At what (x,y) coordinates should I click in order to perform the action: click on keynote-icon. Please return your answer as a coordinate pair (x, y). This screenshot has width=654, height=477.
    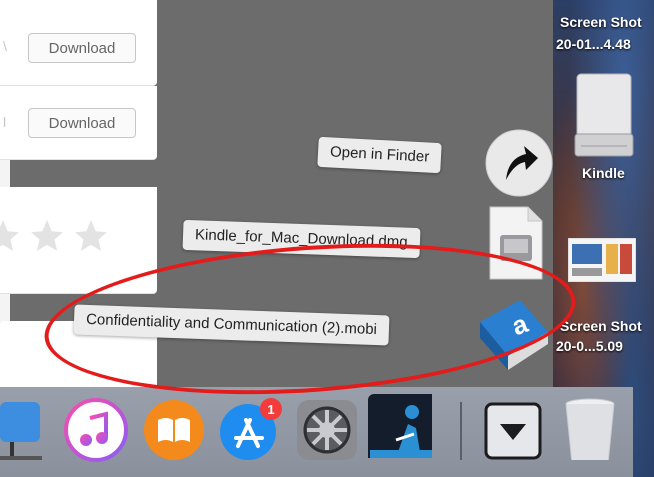
    Looking at the image, I should click on (25, 430).